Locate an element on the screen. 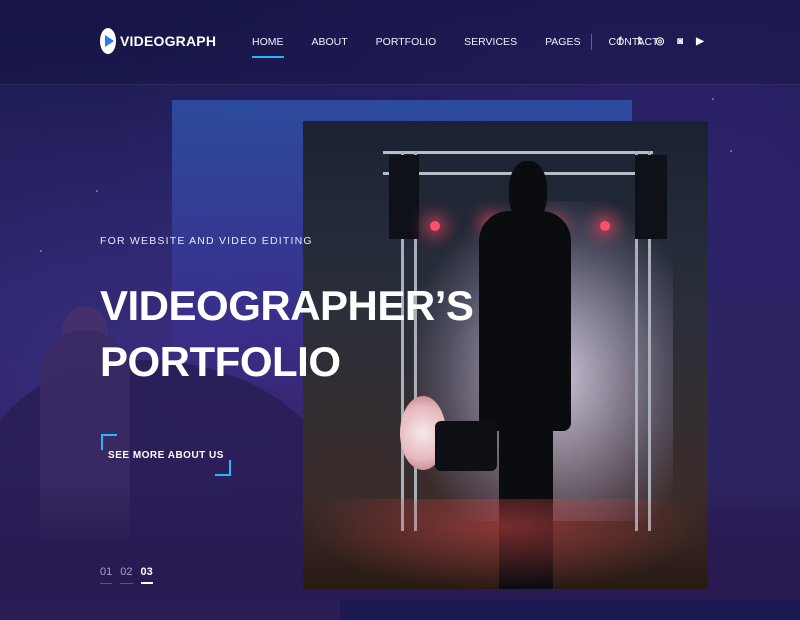  nav-item-services: SERVICES is located at coordinates (490, 47).